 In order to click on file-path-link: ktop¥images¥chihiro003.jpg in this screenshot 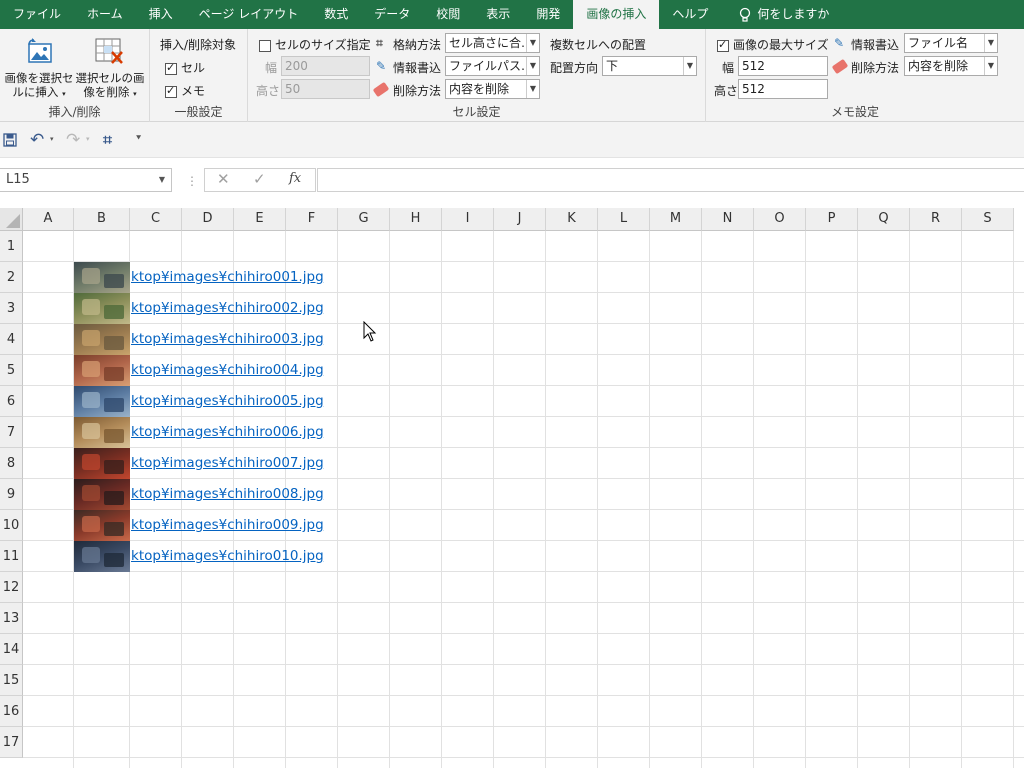, I will do `click(227, 339)`.